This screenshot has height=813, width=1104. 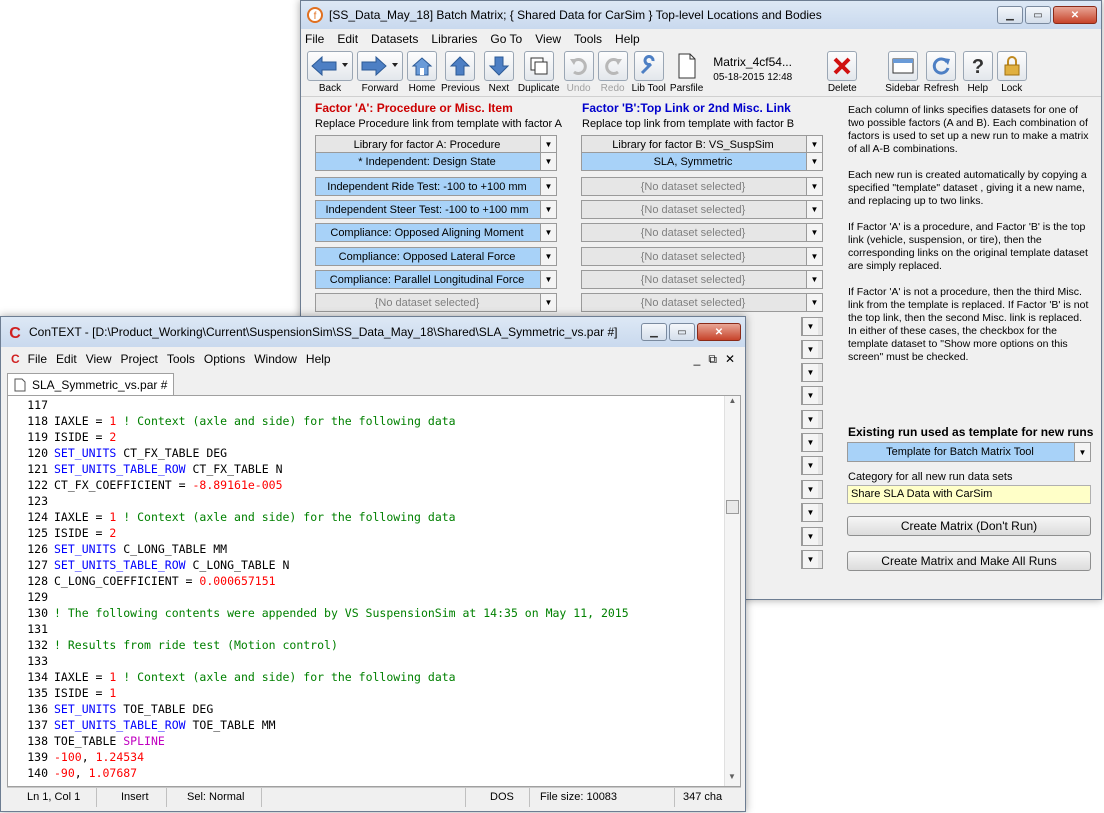 I want to click on factor-b-link-2: {No dataset selected} ▼, so click(x=702, y=186).